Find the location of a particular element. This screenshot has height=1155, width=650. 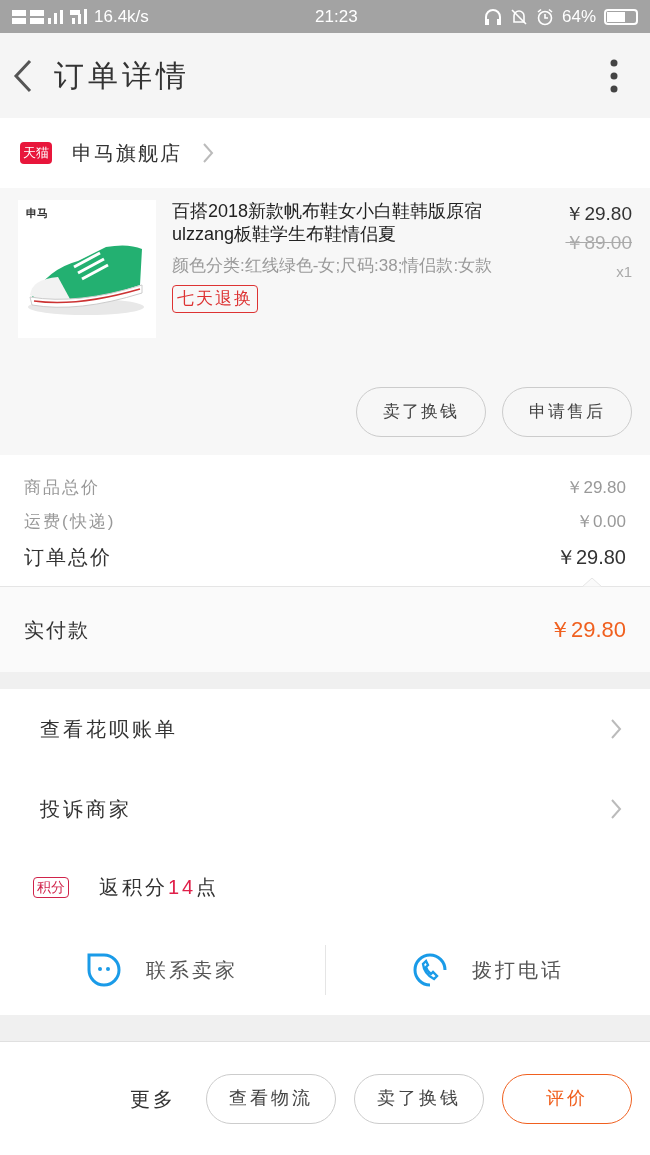

original-price: ￥89.00 is located at coordinates (598, 242).